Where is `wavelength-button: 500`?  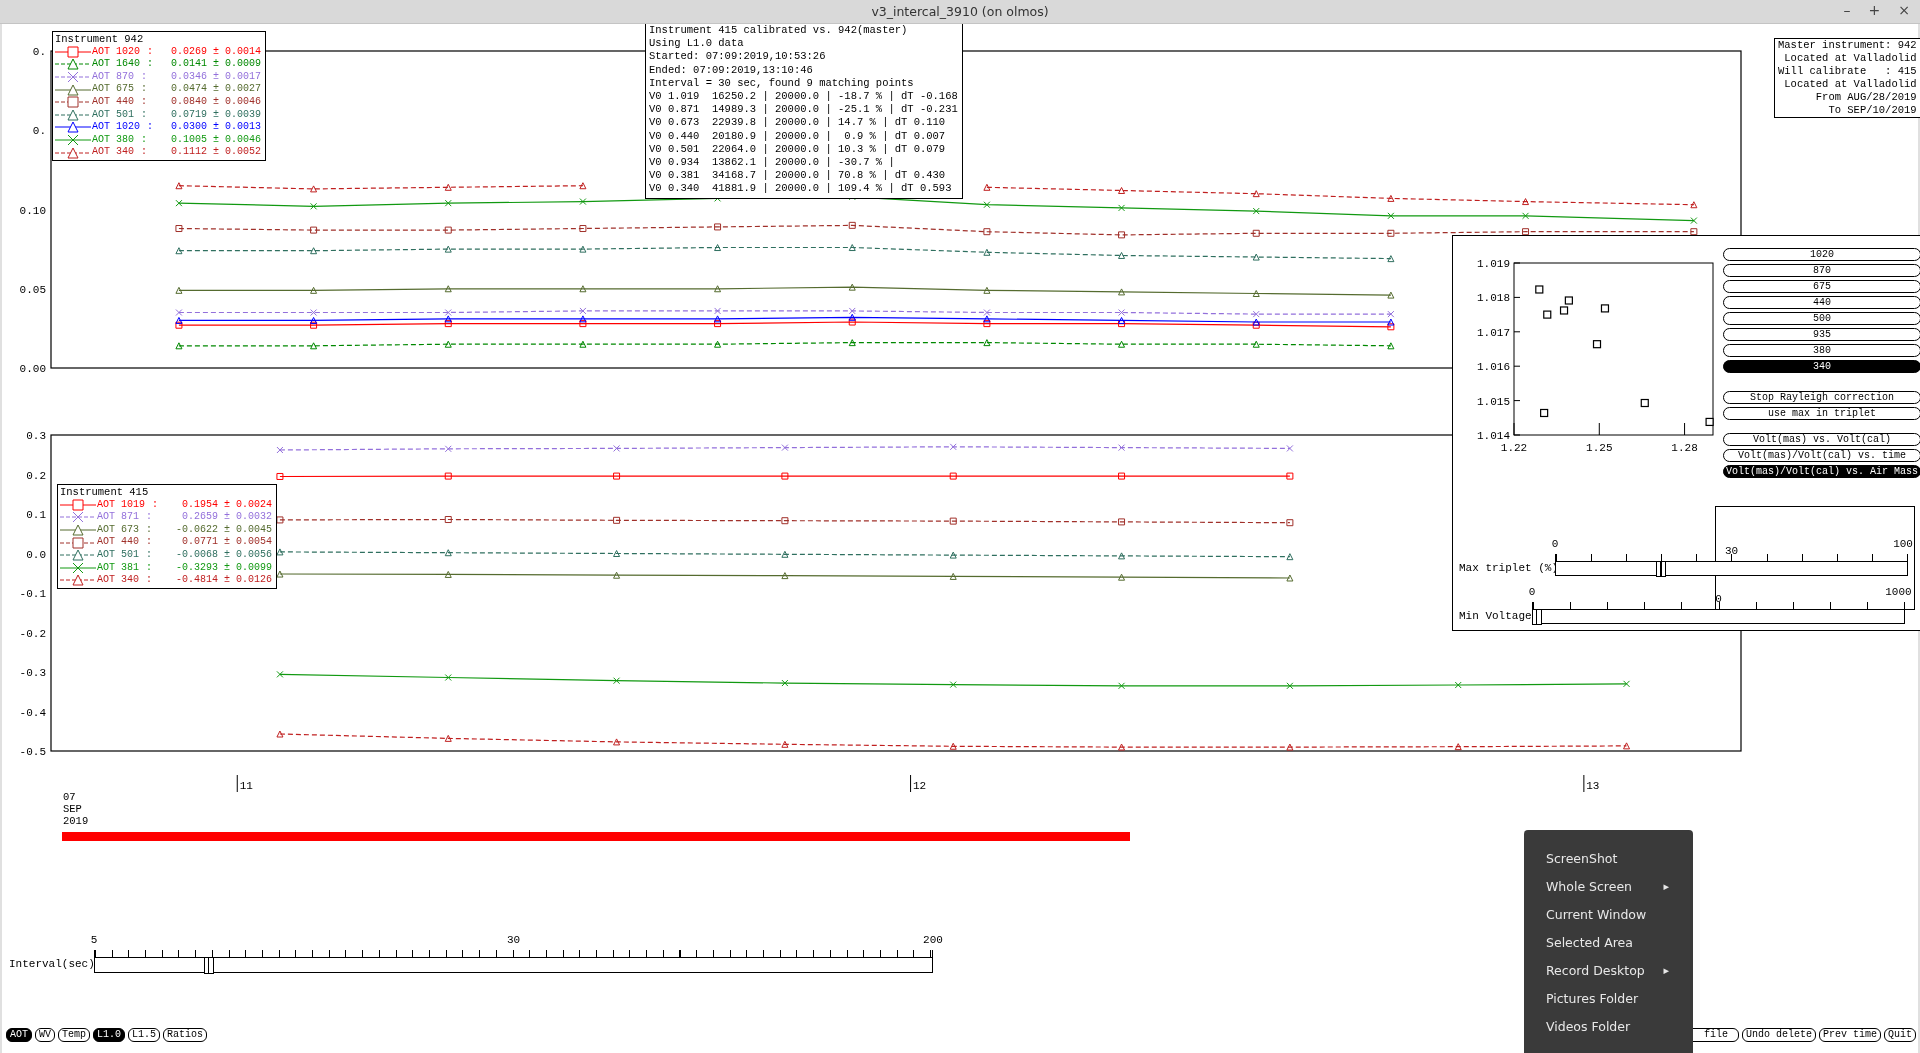
wavelength-button: 500 is located at coordinates (1821, 318).